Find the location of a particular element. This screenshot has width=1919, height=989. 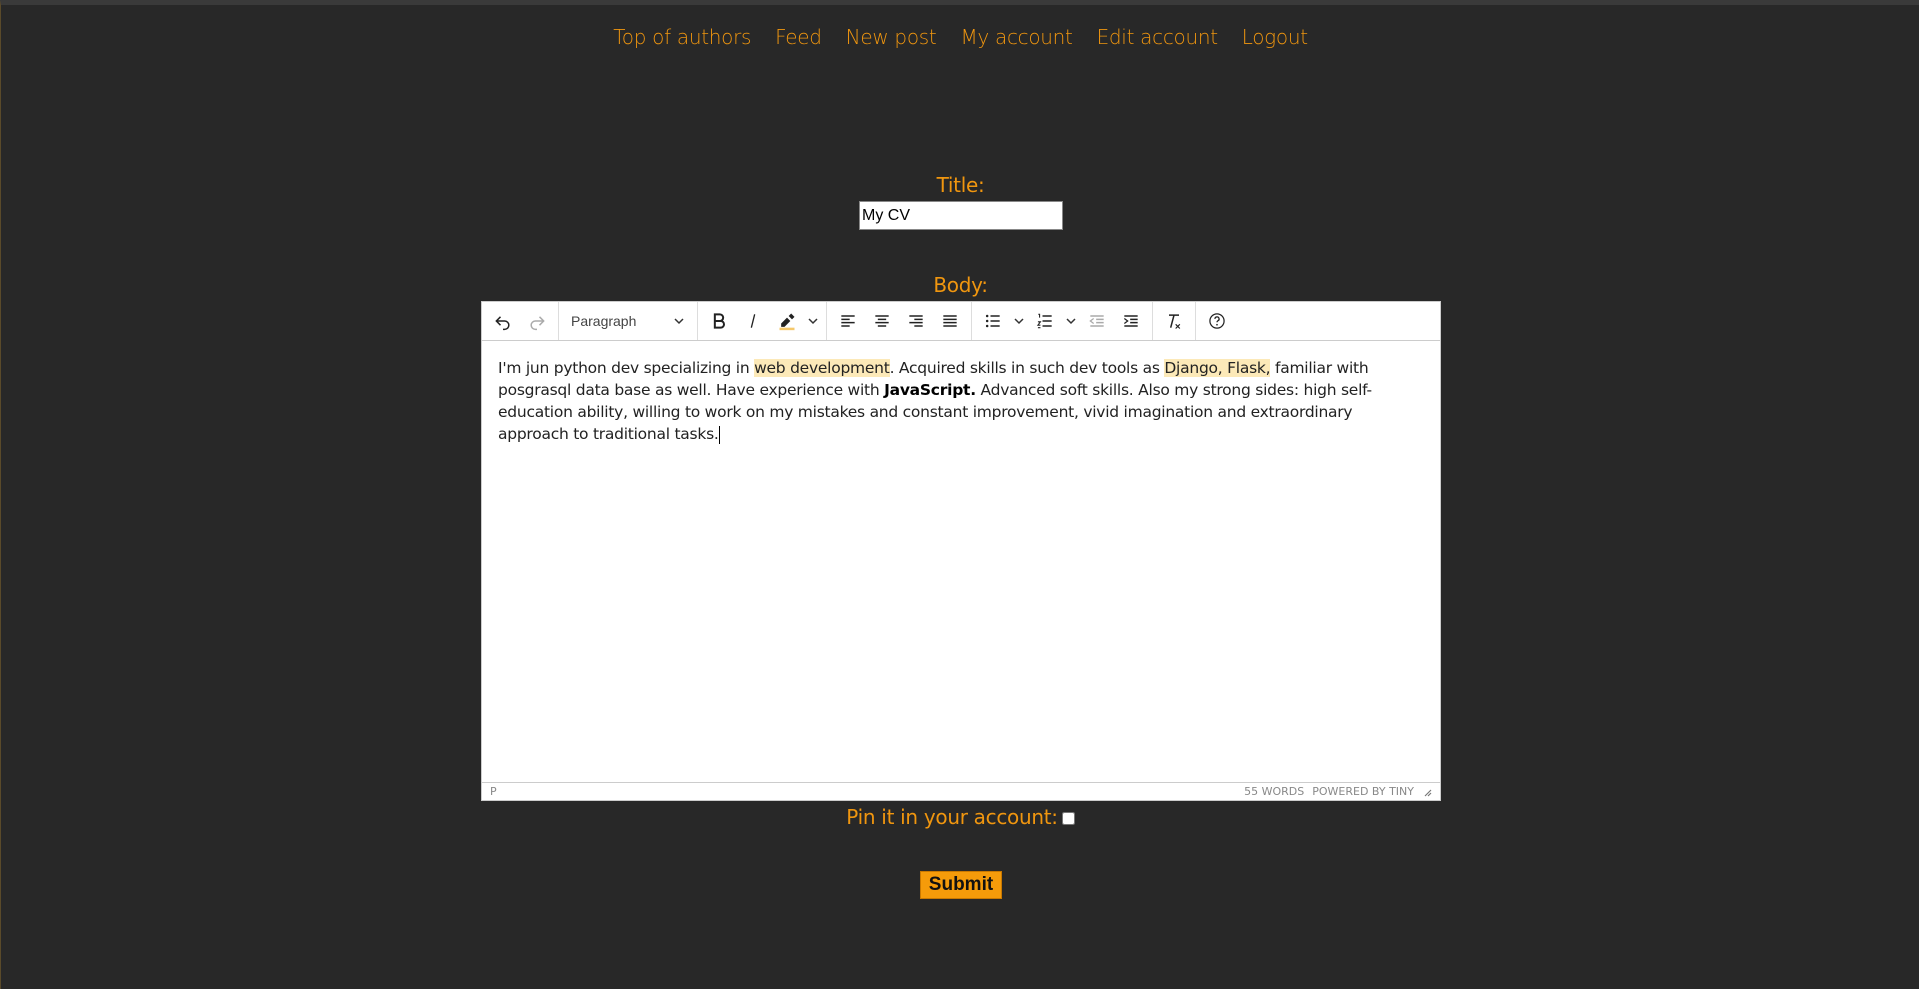

outdent-icon is located at coordinates (1096, 321).